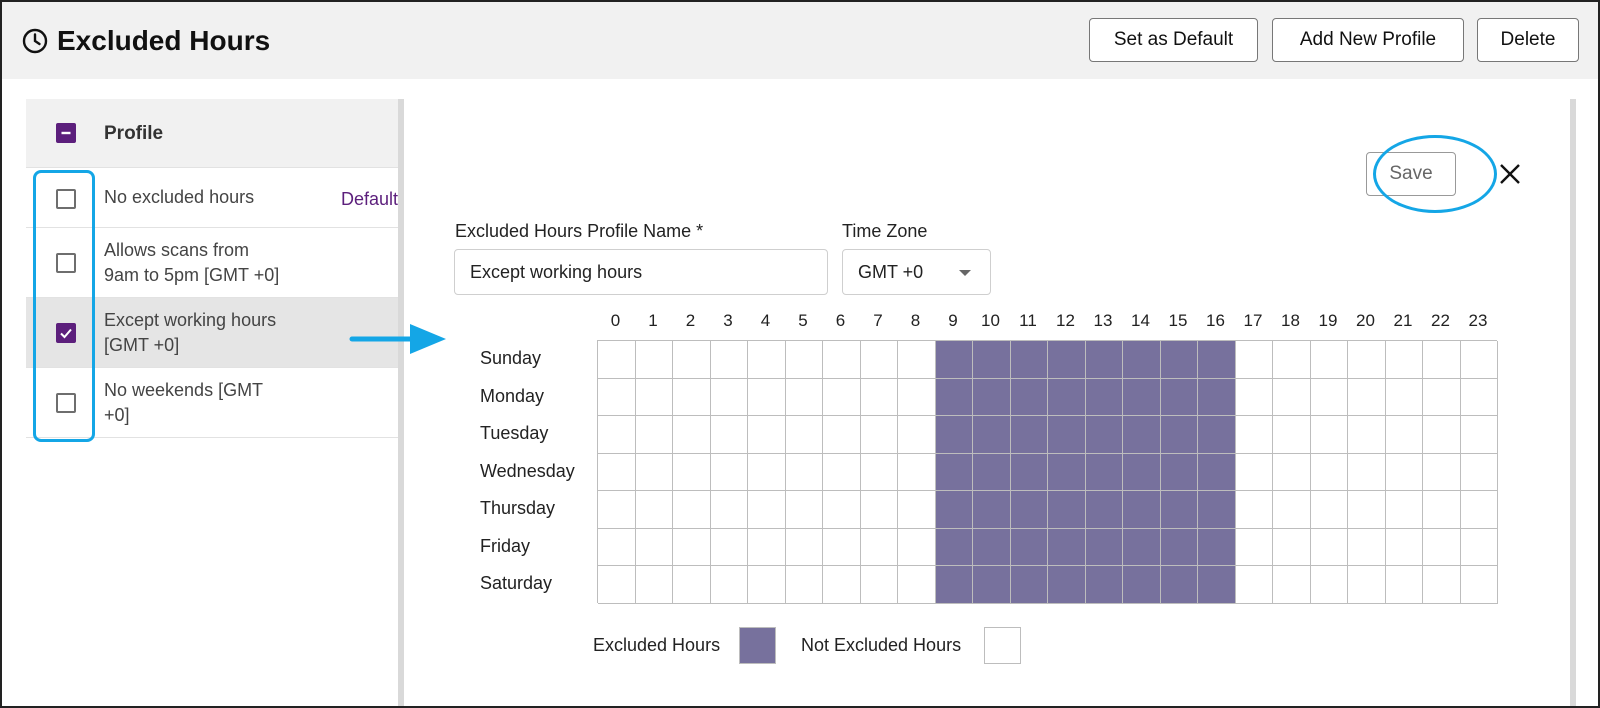  What do you see at coordinates (1528, 40) in the screenshot?
I see `delete-button: Delete` at bounding box center [1528, 40].